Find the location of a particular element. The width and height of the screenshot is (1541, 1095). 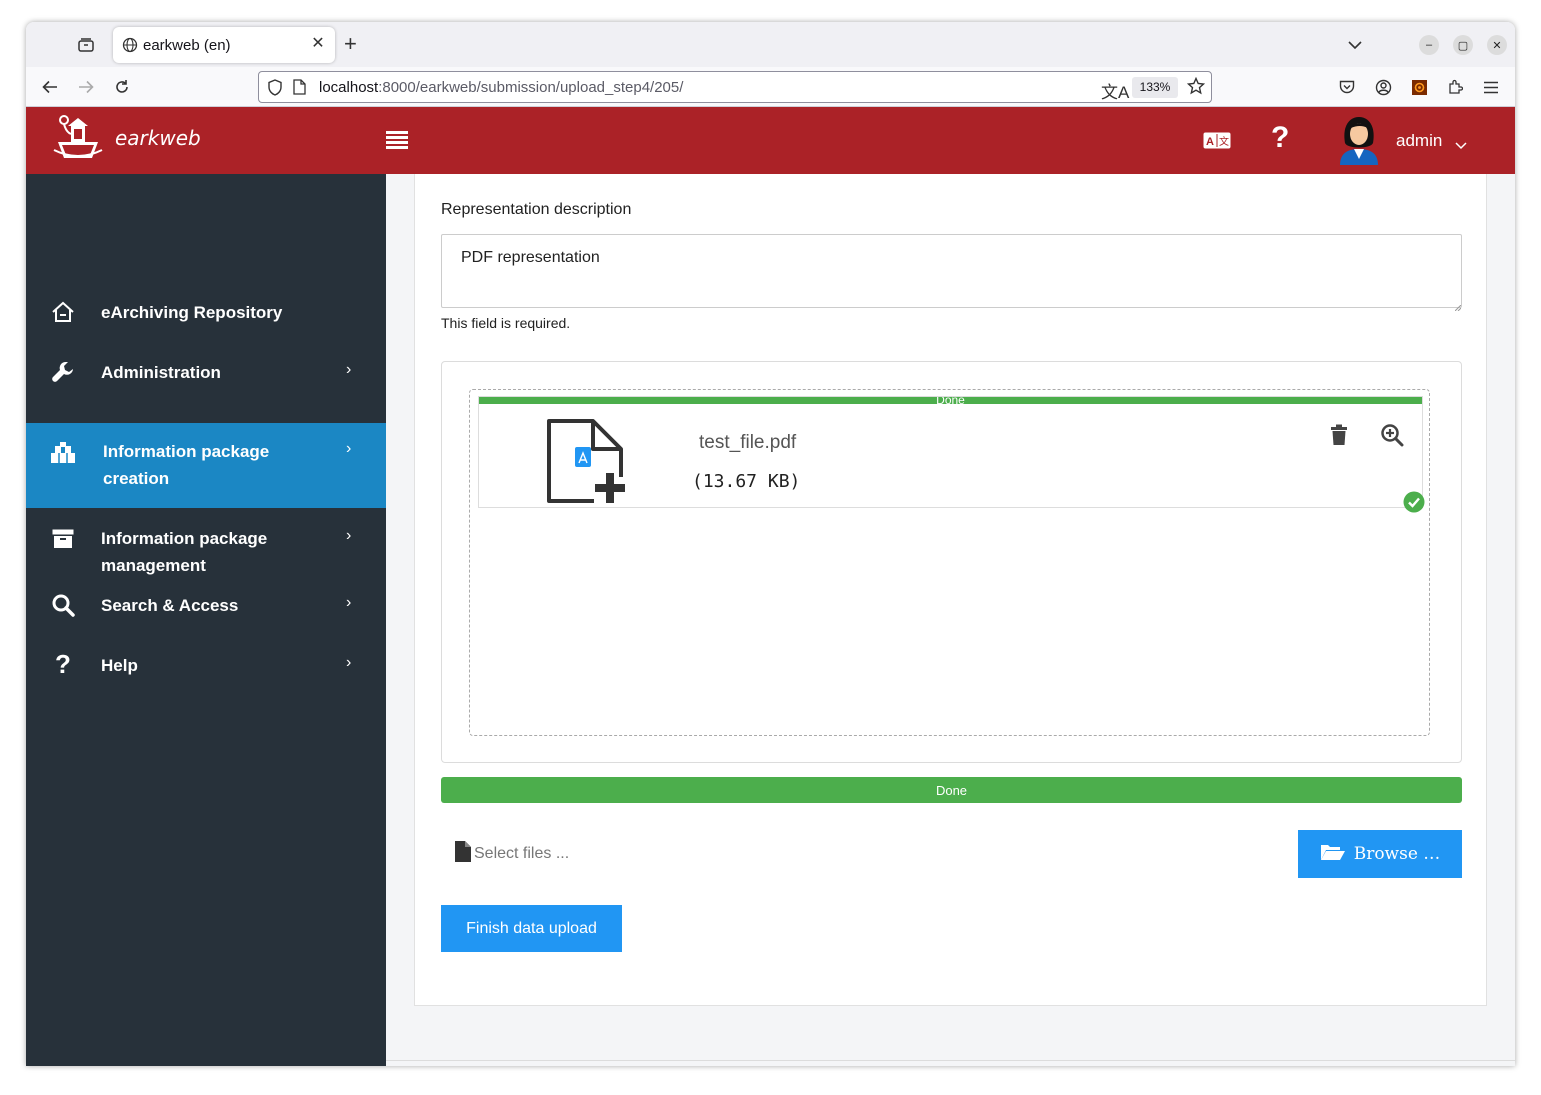

sidebar-item-information-package-management: Information package management › is located at coordinates (206, 547).